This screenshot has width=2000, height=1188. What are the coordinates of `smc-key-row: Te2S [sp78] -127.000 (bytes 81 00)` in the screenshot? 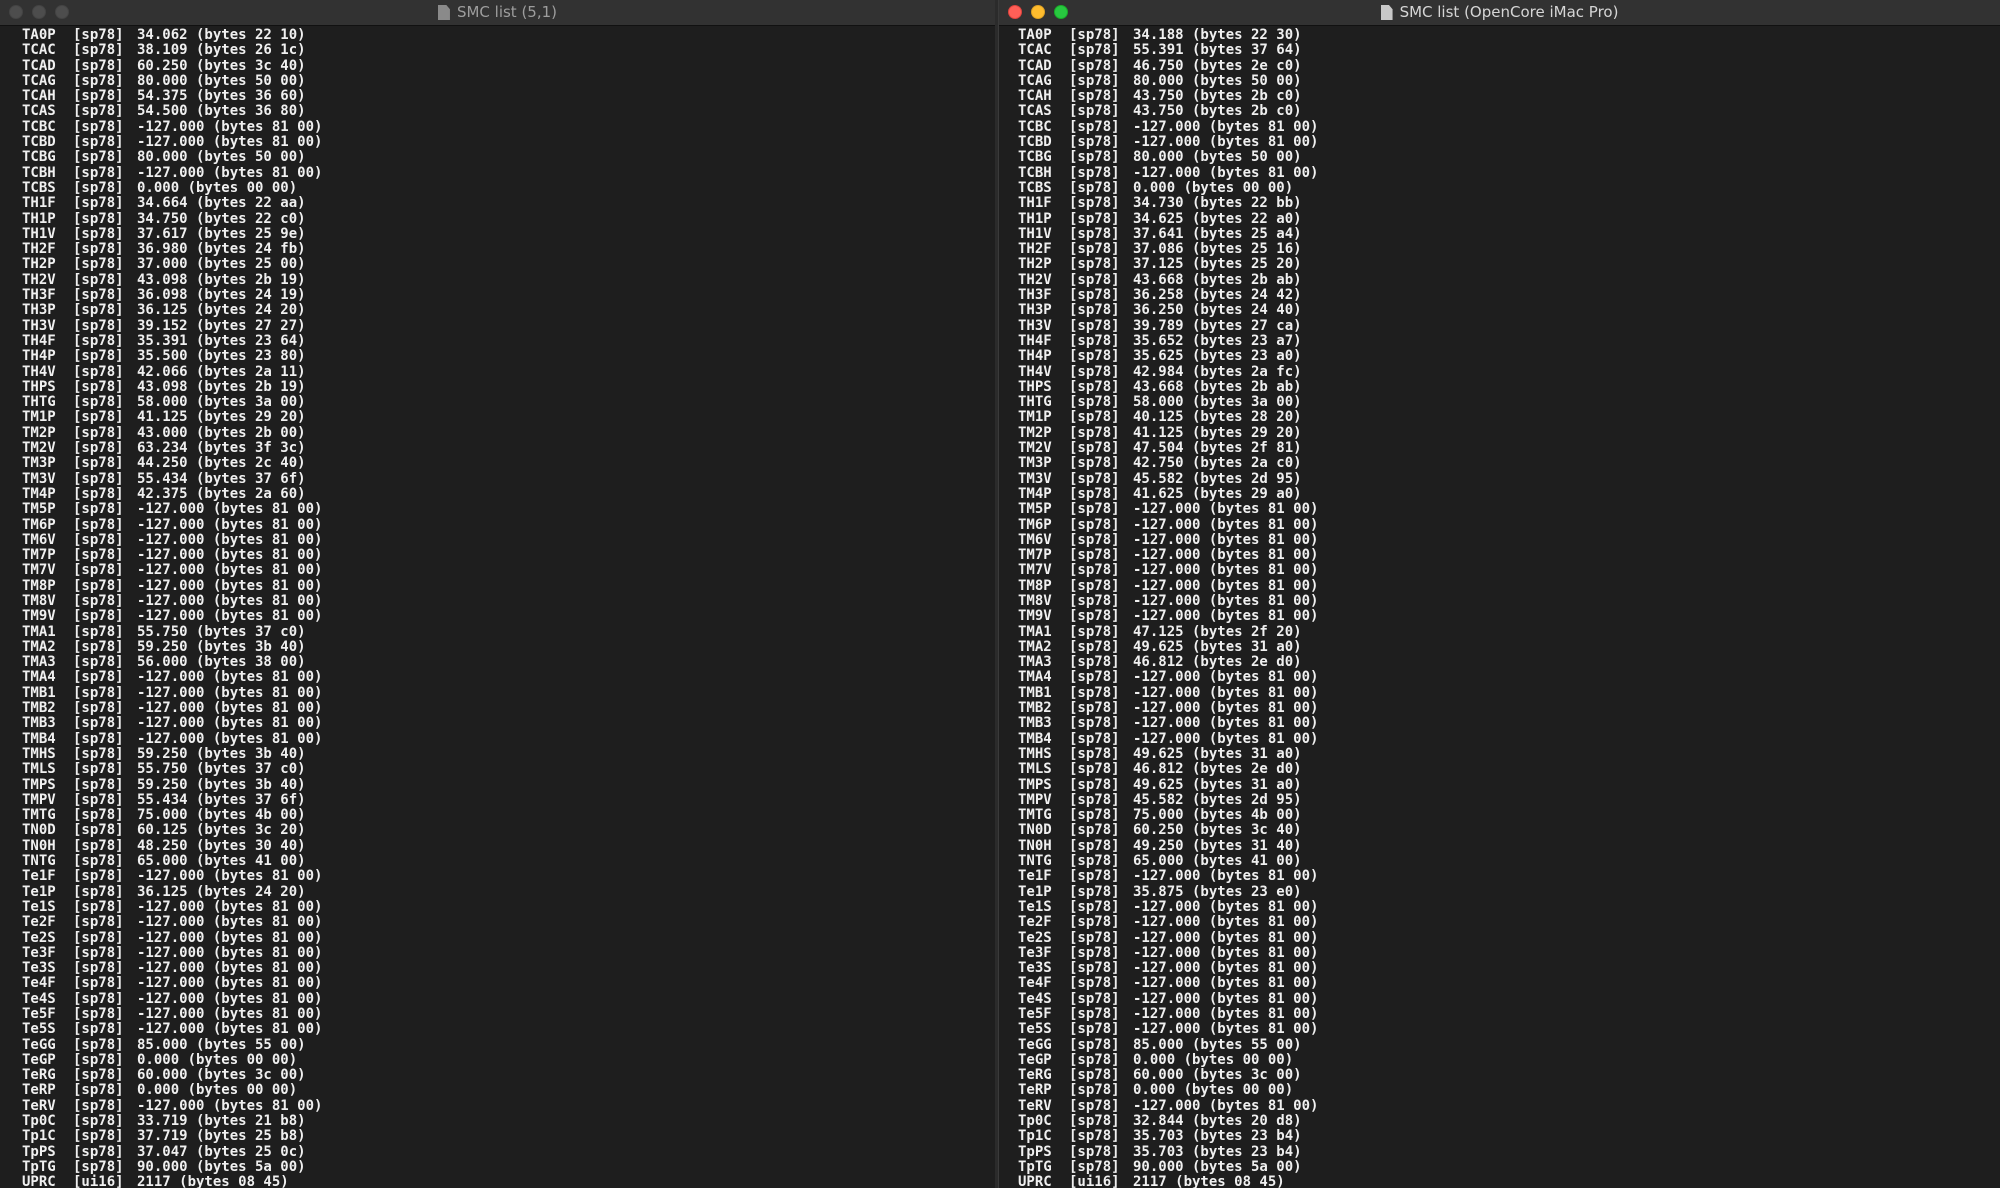 It's located at (1509, 937).